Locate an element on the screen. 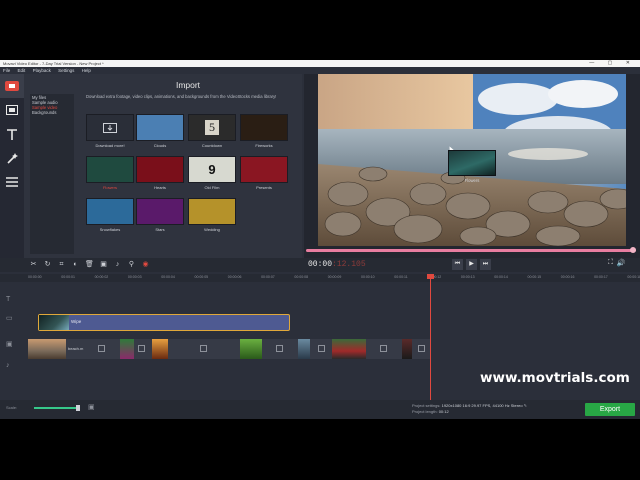  ruler-tick-label: 00:00:10 is located at coordinates (368, 277).